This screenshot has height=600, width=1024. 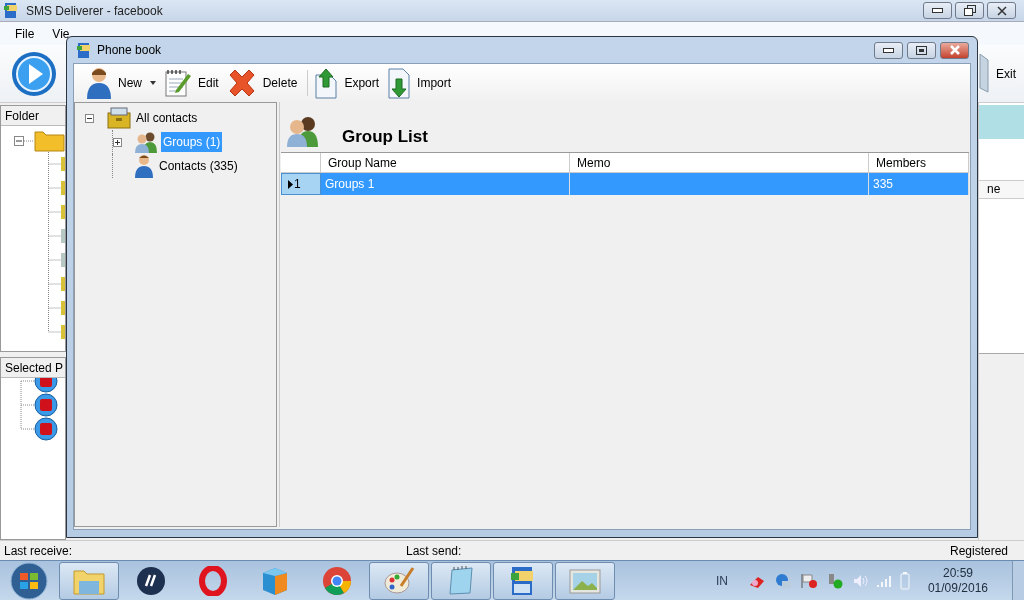 What do you see at coordinates (34, 73) in the screenshot?
I see `play-button` at bounding box center [34, 73].